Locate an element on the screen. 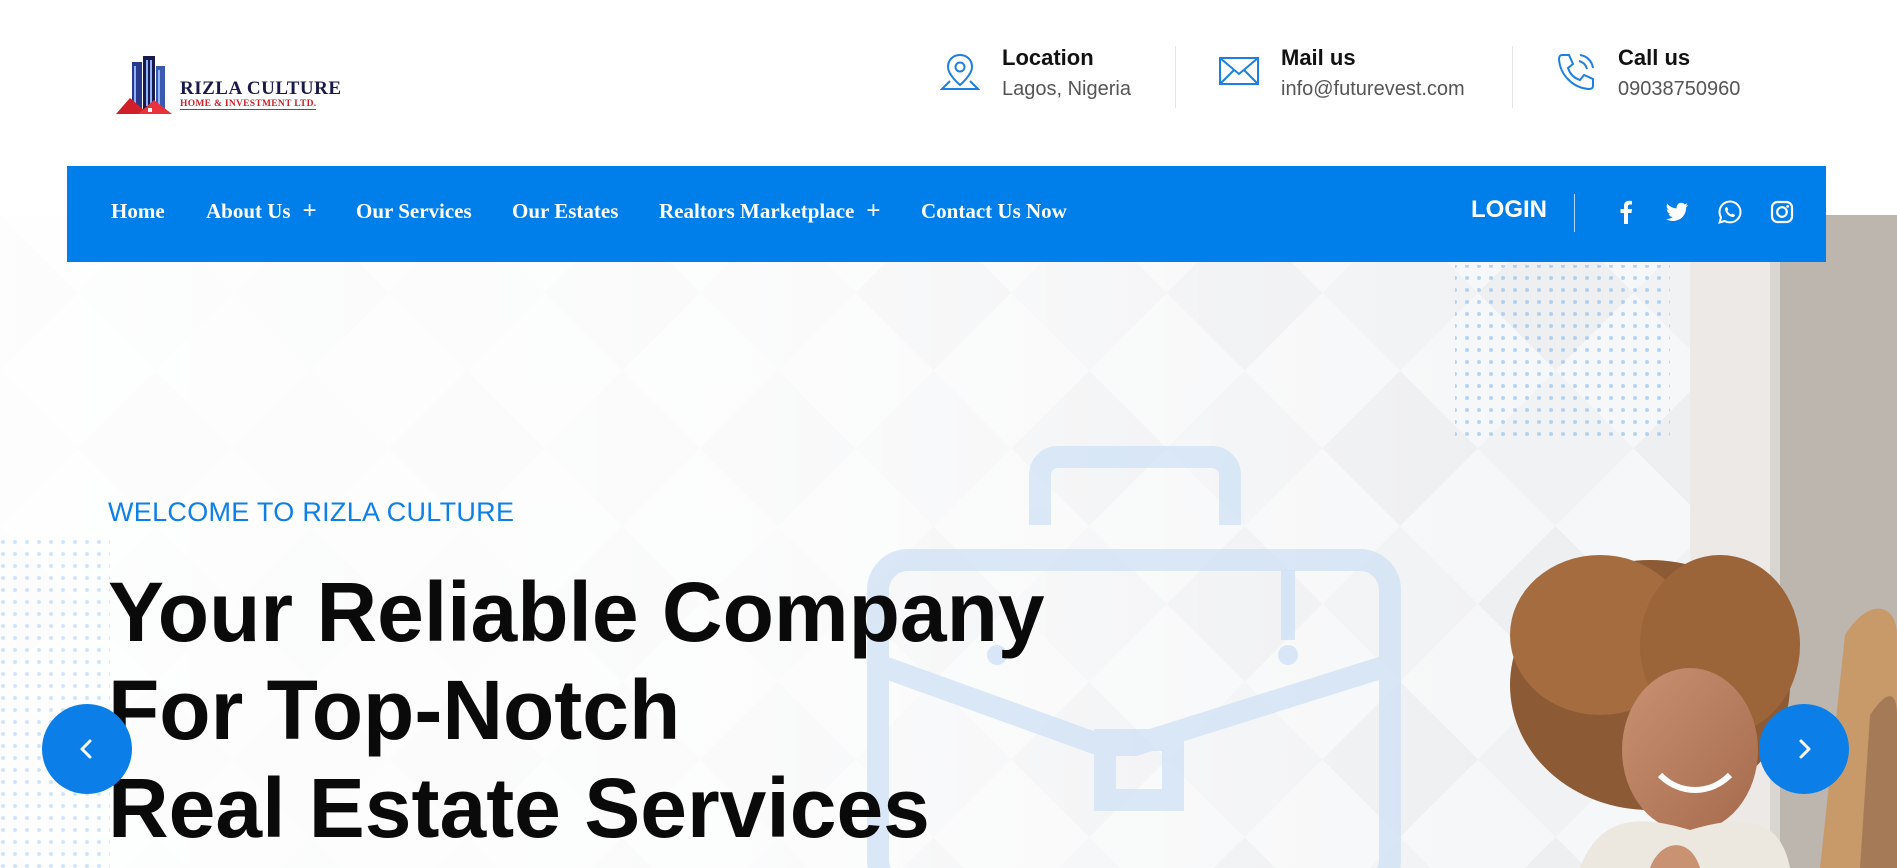 This screenshot has height=868, width=1897. company-logo: RIZLA CULTURE HOME & INVESTMENT LTD. is located at coordinates (227, 86).